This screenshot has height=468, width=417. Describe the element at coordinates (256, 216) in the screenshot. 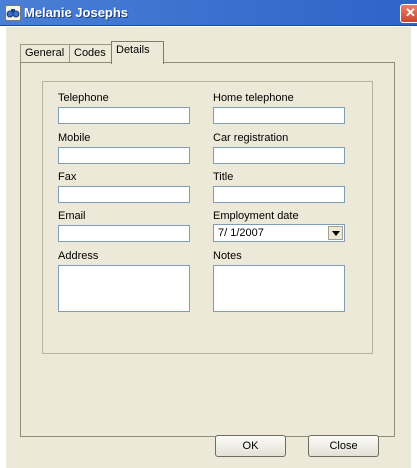

I see `employment-date-label: Employment date` at that location.